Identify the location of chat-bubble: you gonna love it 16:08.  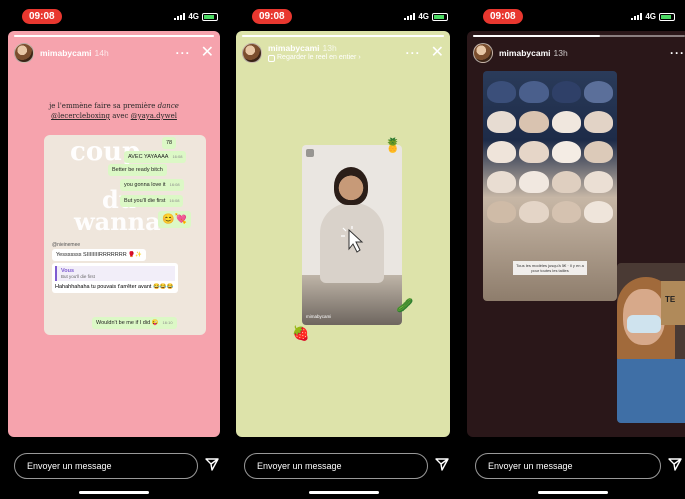
(152, 185).